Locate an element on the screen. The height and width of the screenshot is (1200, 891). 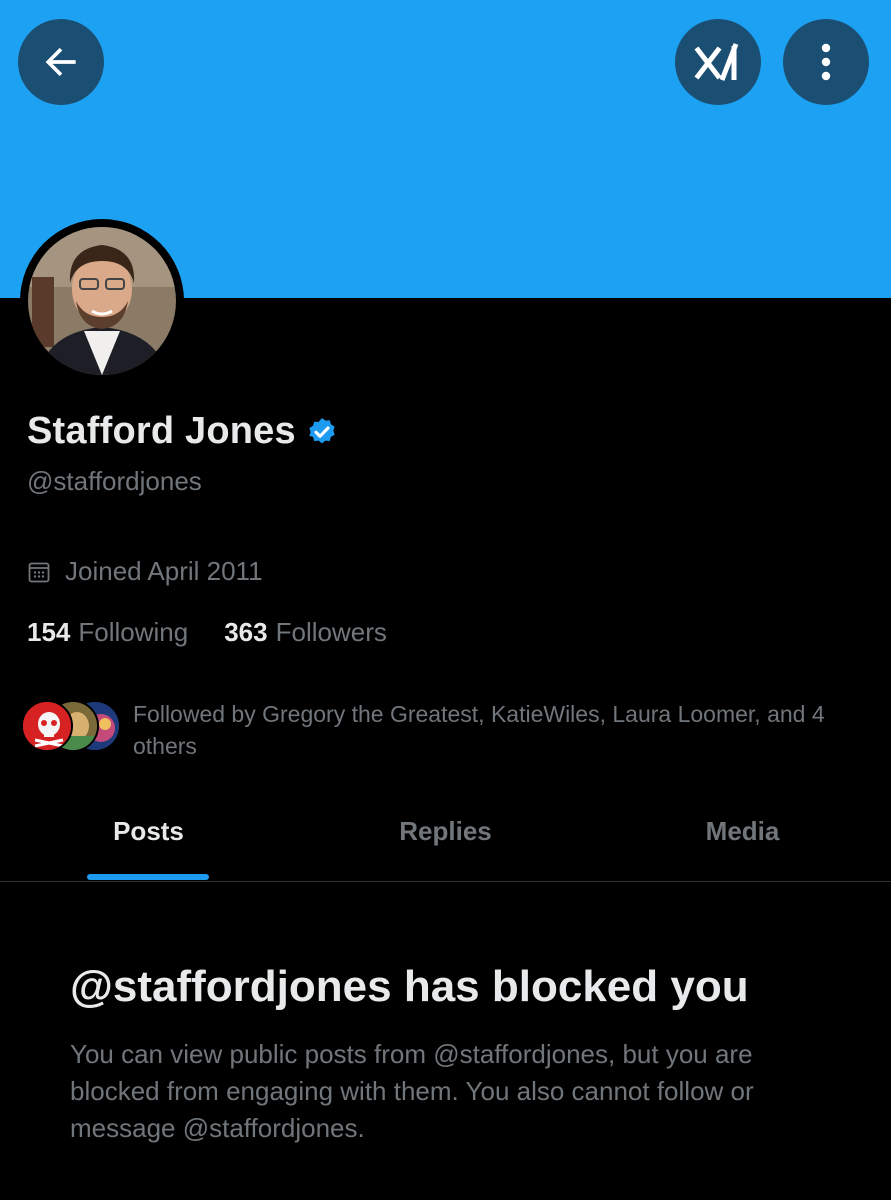
grok-button is located at coordinates (718, 62).